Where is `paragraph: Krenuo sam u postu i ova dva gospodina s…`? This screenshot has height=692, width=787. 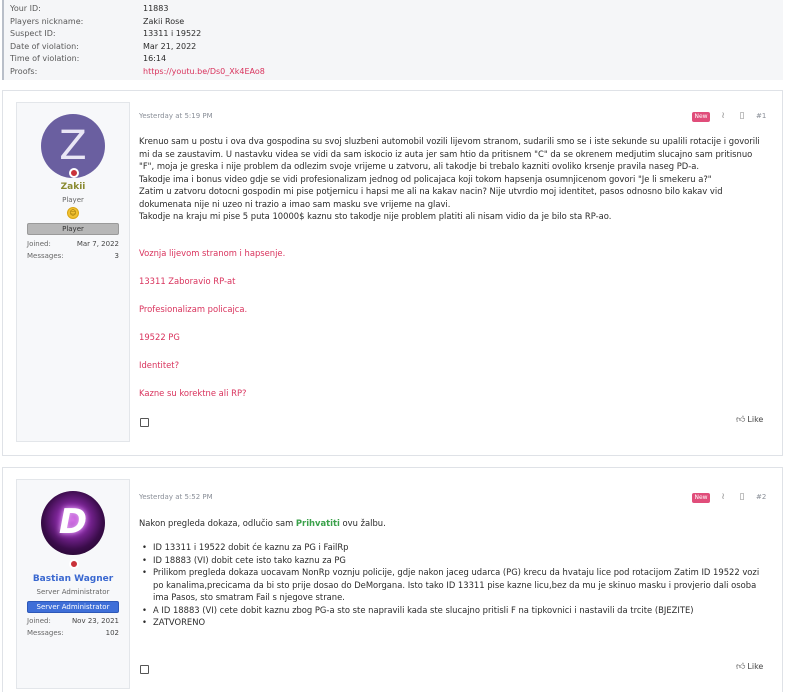 paragraph: Krenuo sam u postu i ova dva gospodina s… is located at coordinates (449, 153).